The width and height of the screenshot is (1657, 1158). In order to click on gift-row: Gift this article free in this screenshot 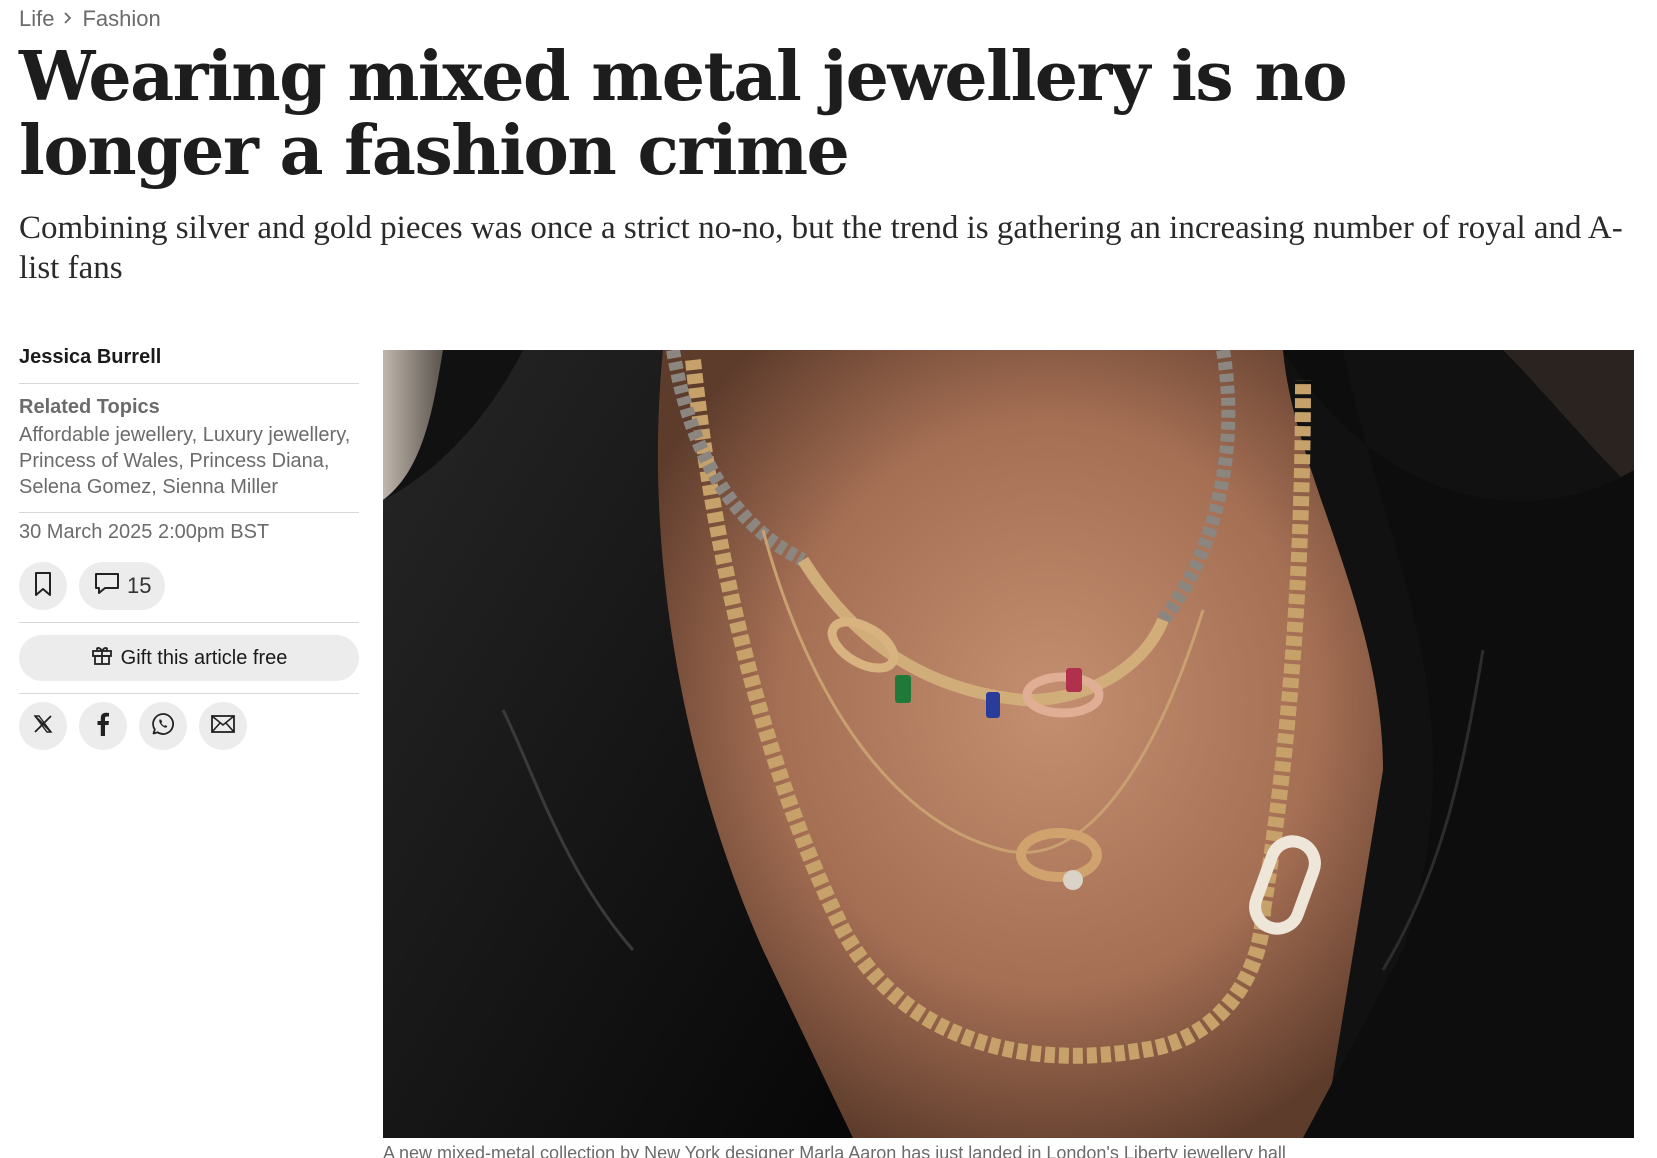, I will do `click(189, 658)`.